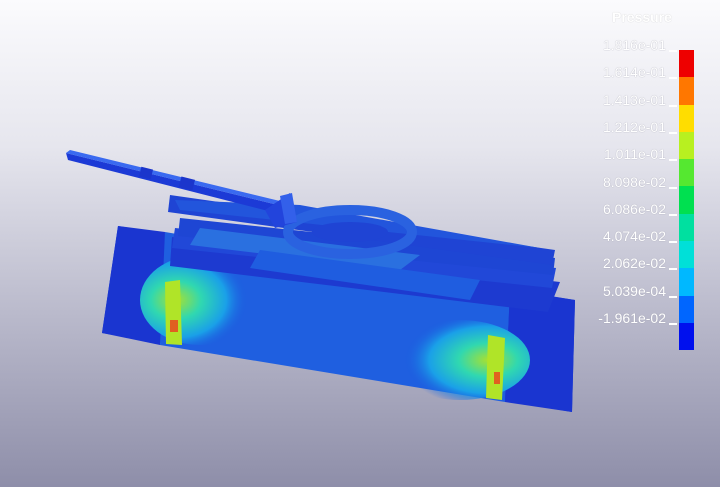 The height and width of the screenshot is (487, 720). What do you see at coordinates (634, 181) in the screenshot?
I see `legend-value-label: 8.098e-02` at bounding box center [634, 181].